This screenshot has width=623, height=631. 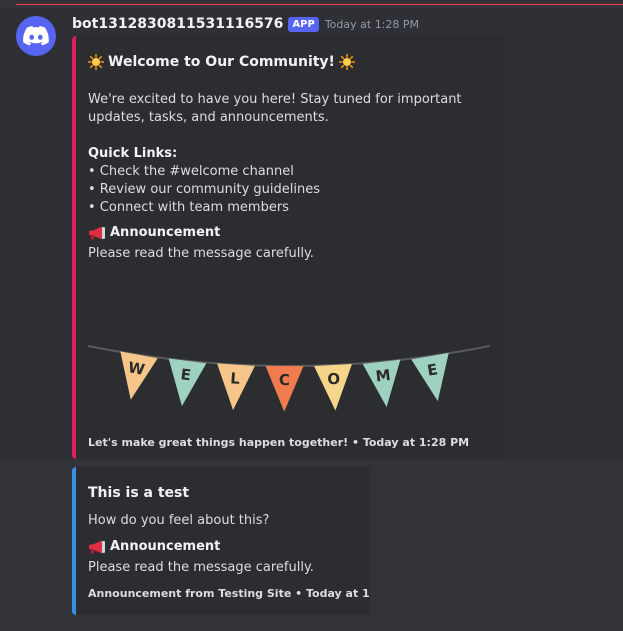 I want to click on banner-letter: O, so click(x=334, y=379).